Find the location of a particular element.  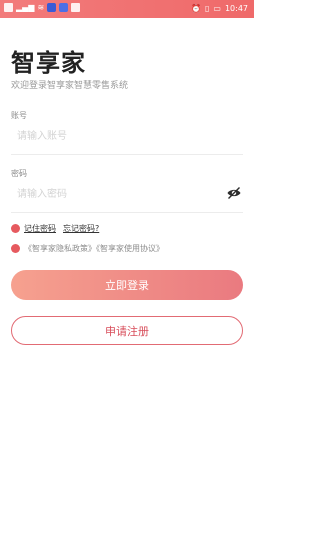

vibrate-icon: ▯ is located at coordinates (207, 8).